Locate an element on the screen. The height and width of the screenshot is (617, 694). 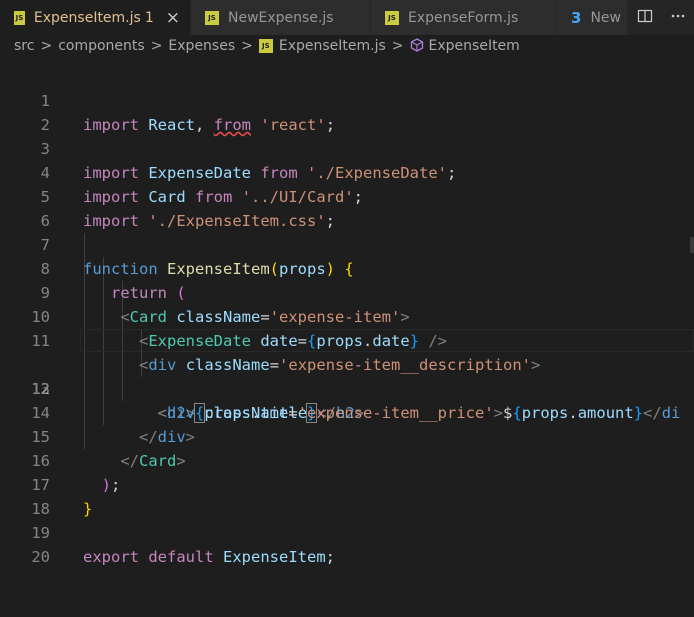
problem-count-badge: 1 is located at coordinates (149, 17).